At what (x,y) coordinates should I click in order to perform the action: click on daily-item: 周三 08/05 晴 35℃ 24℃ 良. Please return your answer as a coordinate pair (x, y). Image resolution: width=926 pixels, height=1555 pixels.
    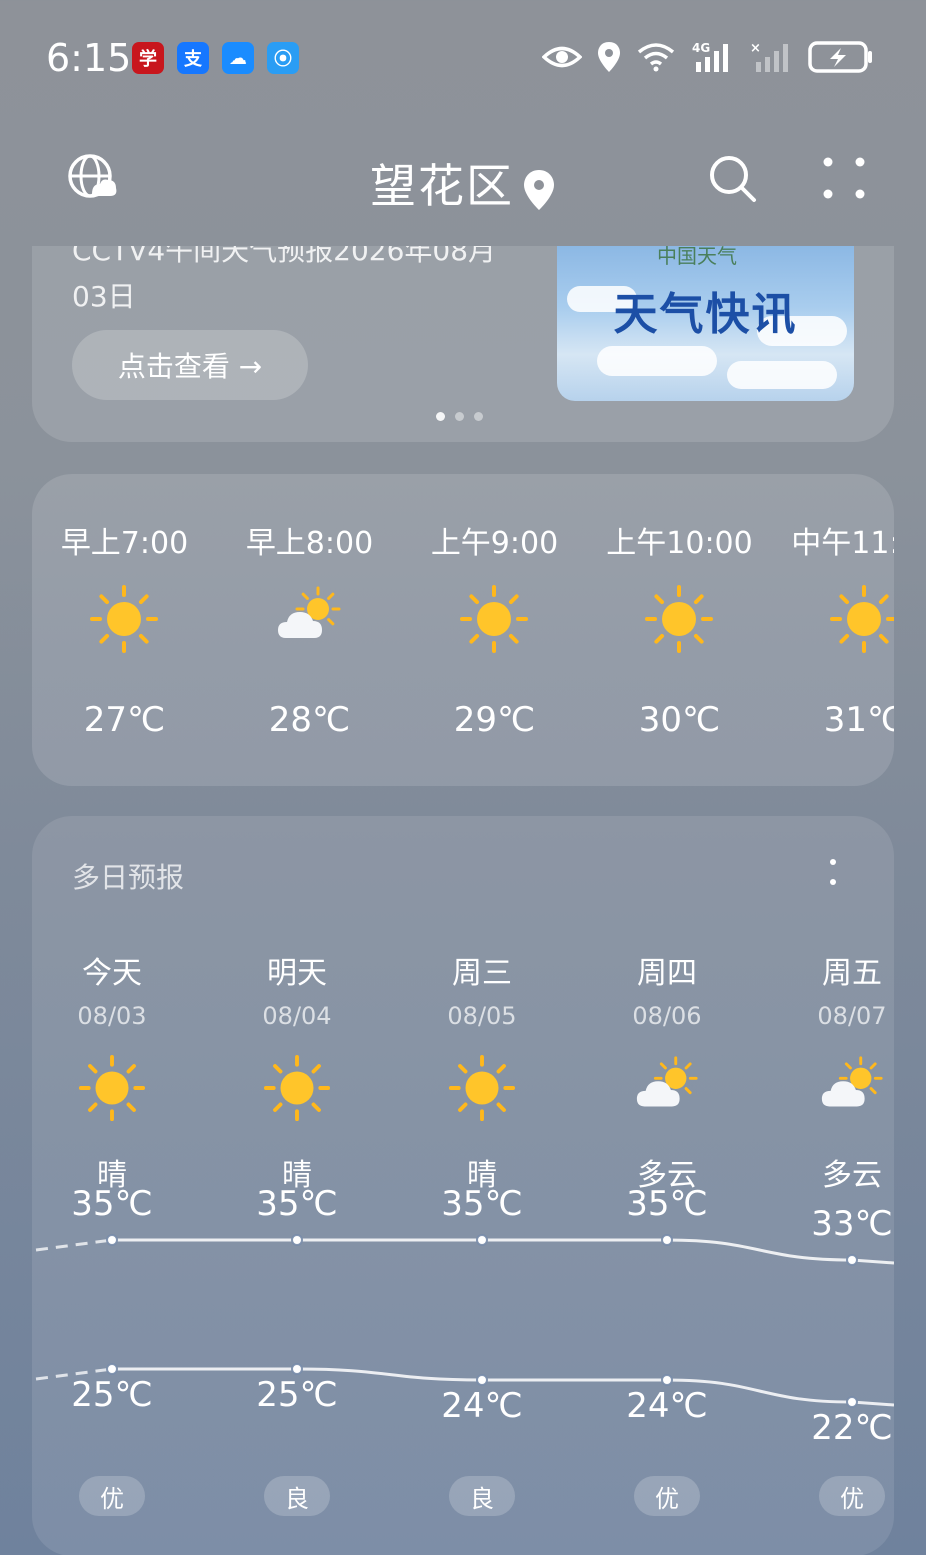
    Looking at the image, I should click on (482, 1185).